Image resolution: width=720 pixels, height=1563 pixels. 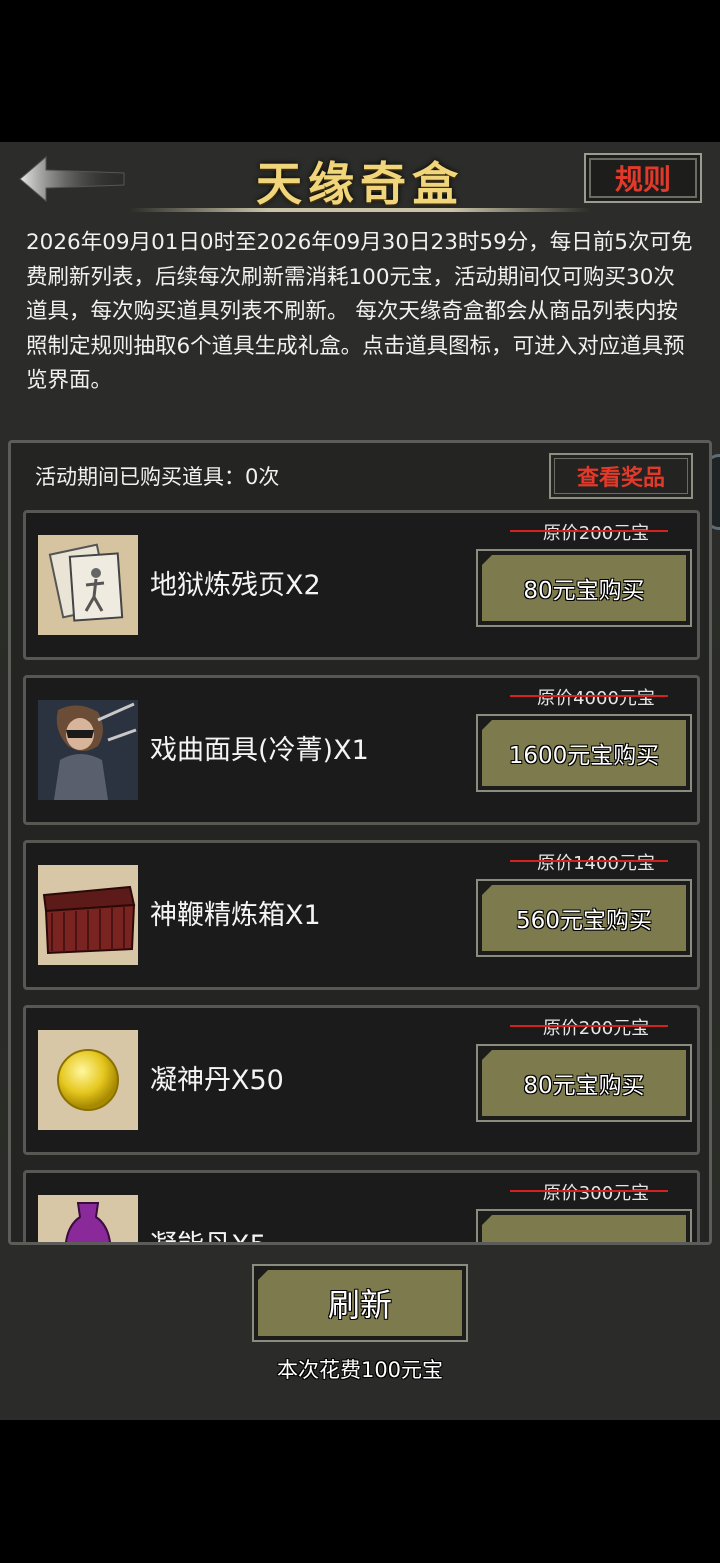 I want to click on item-name: 凝能丹X5, so click(x=208, y=1232).